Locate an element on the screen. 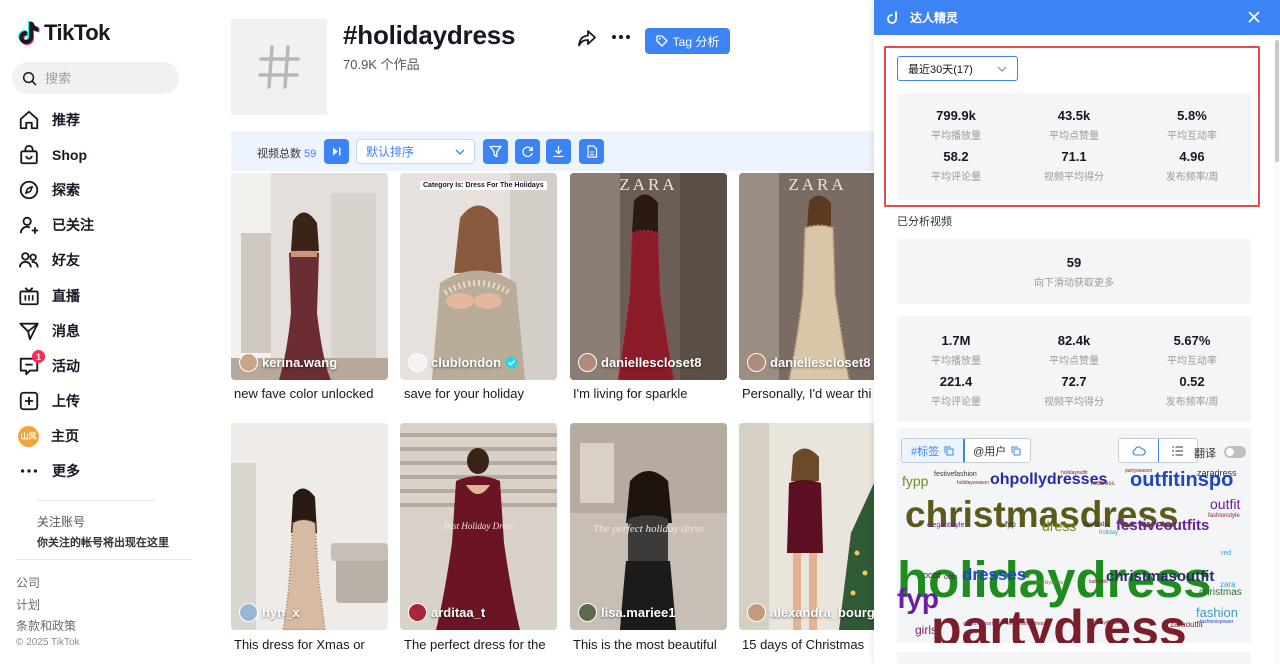 The image size is (1280, 664). nav-item-profile: 山风 主页 is located at coordinates (56, 436).